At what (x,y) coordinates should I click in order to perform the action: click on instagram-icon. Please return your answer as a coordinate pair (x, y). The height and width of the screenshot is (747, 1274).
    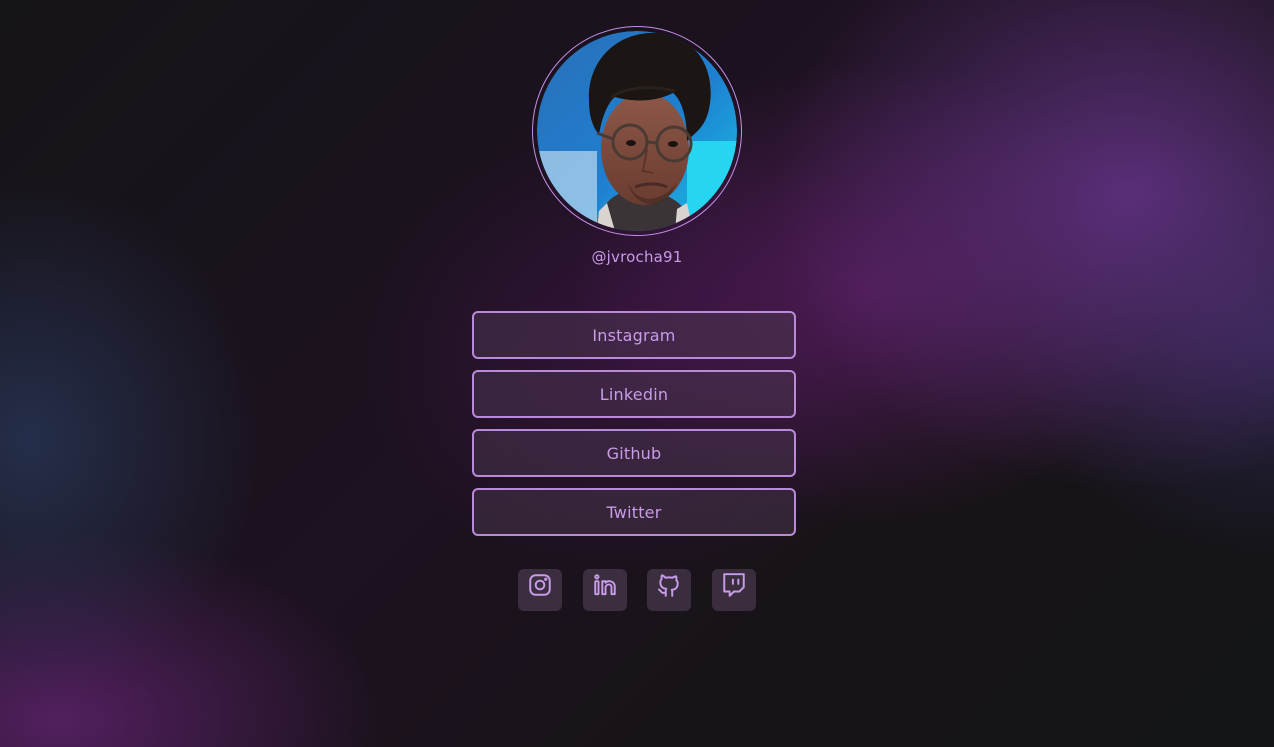
    Looking at the image, I should click on (540, 585).